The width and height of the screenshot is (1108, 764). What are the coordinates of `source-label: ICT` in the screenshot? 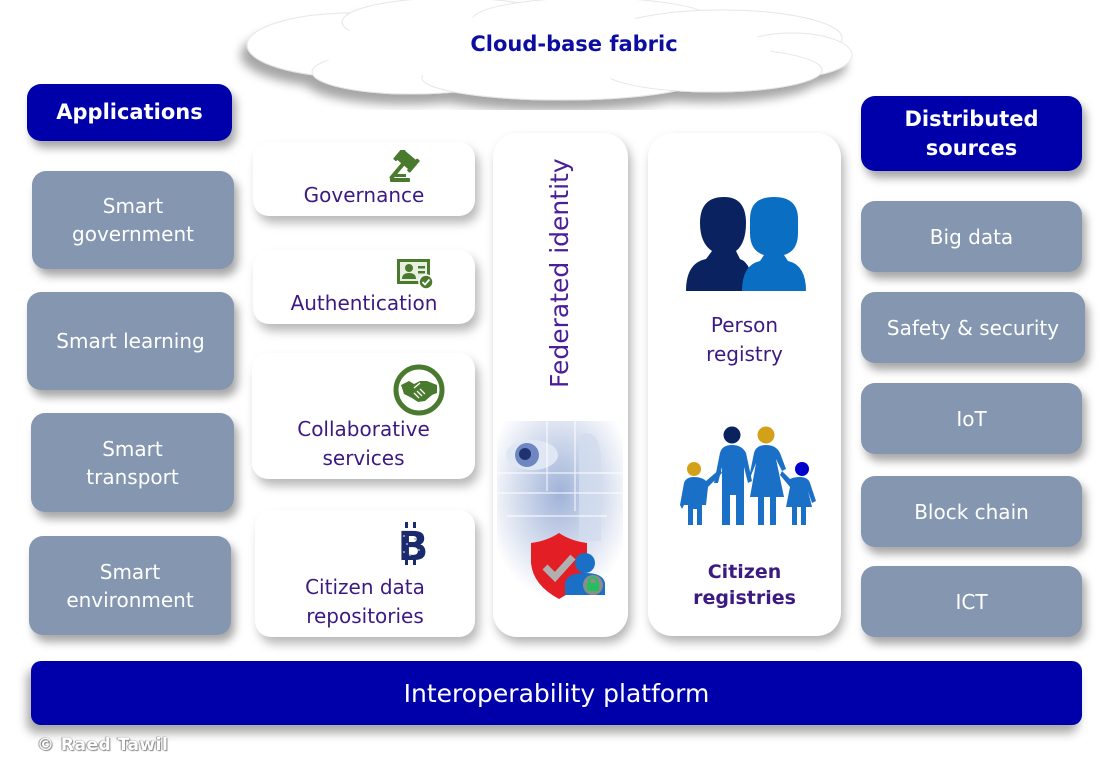 It's located at (971, 601).